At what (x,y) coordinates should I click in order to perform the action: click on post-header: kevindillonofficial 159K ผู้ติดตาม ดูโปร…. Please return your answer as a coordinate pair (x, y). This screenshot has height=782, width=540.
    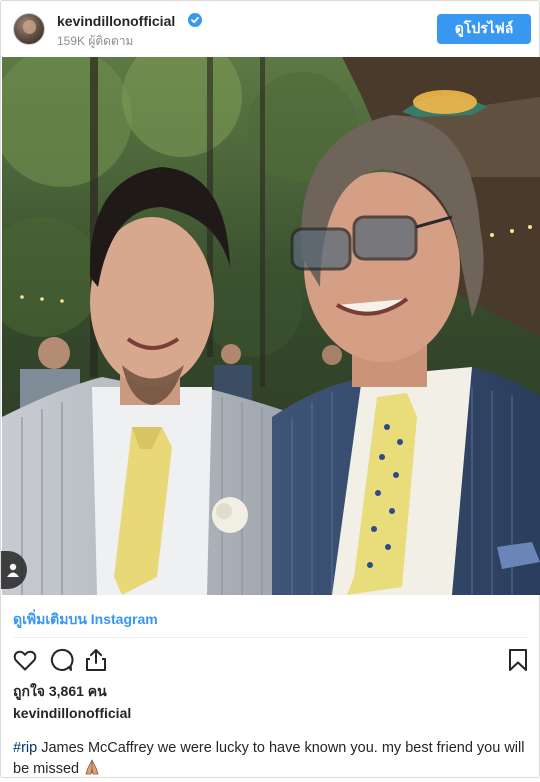
    Looking at the image, I should click on (270, 29).